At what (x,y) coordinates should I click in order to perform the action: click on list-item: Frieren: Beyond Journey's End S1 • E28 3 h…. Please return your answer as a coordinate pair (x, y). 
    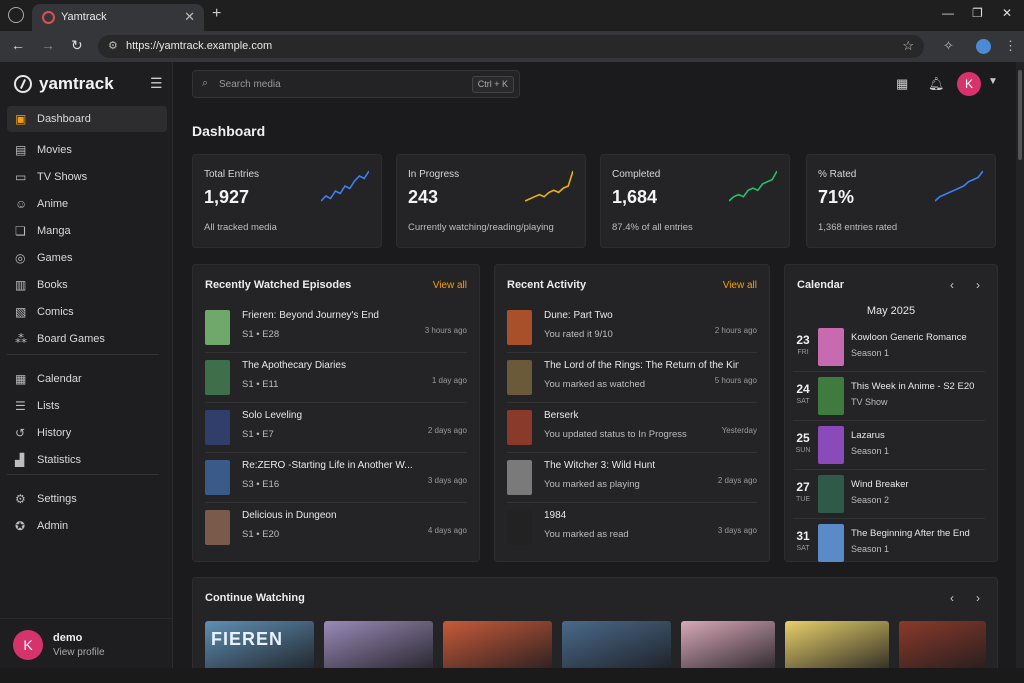
    Looking at the image, I should click on (336, 328).